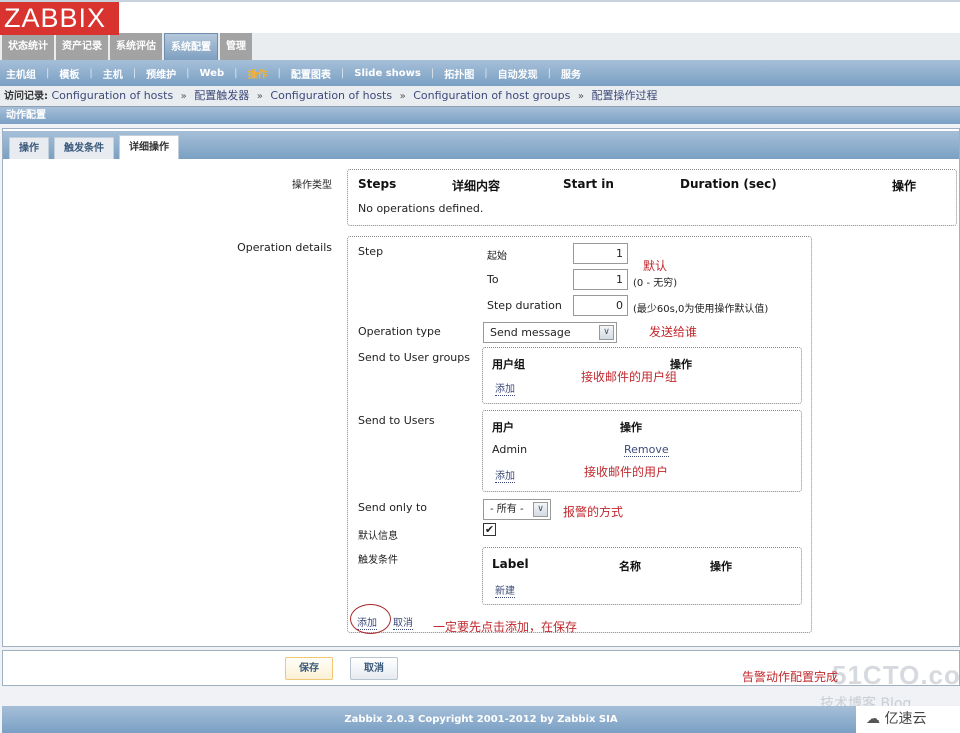  I want to click on main-menu-item-configuration: 系统配置, so click(191, 46).